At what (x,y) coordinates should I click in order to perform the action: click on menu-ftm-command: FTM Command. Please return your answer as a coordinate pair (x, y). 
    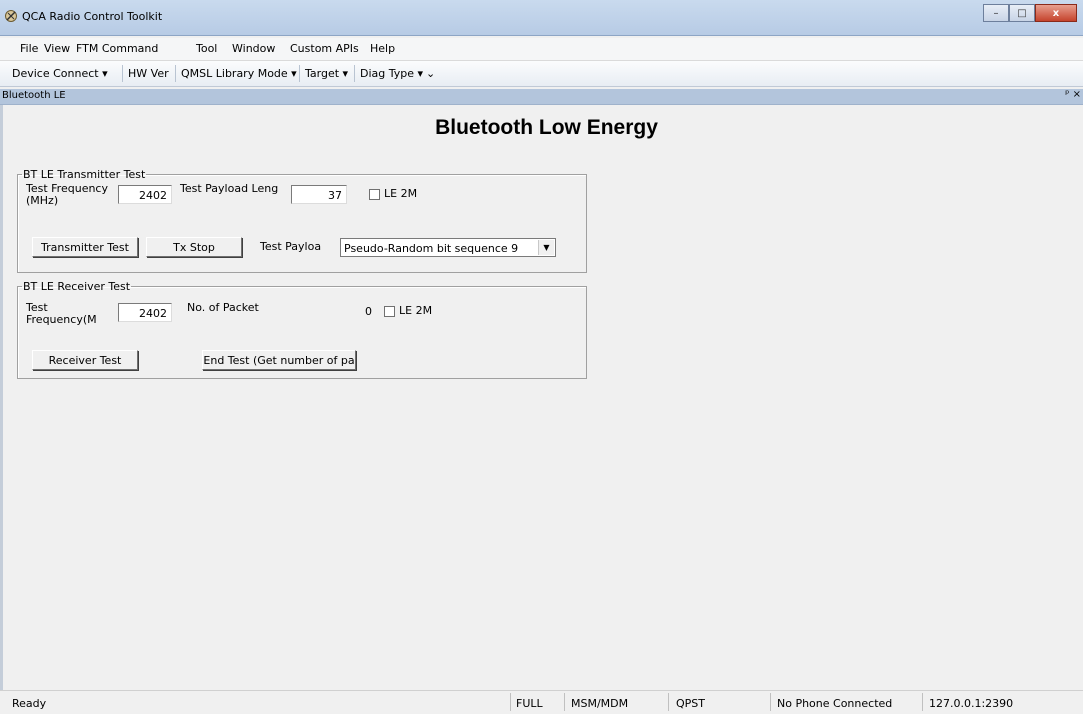
    Looking at the image, I should click on (117, 48).